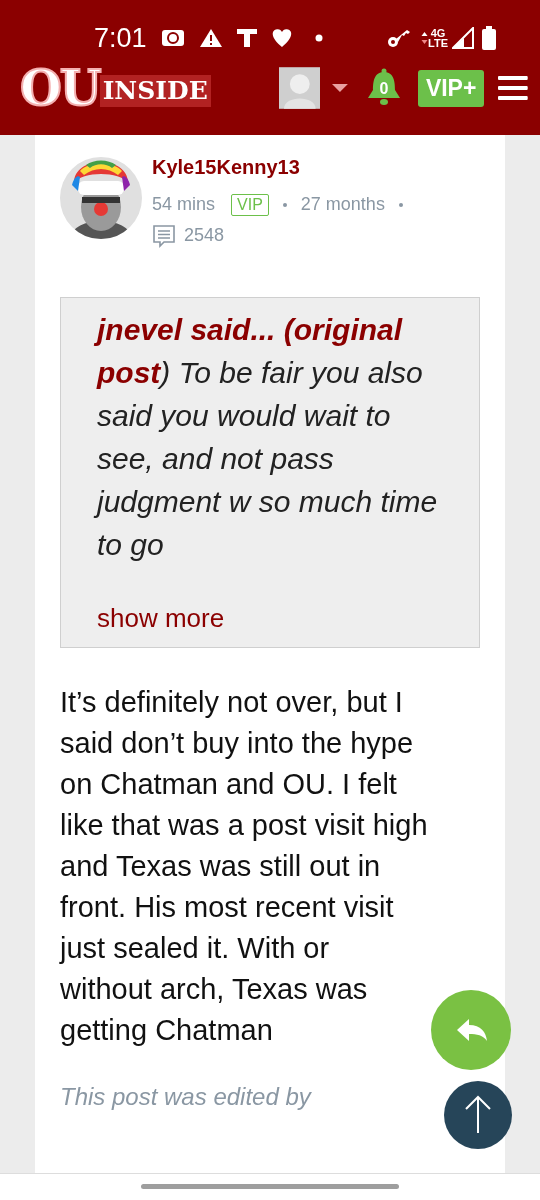  I want to click on scroll-to-top-button, so click(478, 1115).